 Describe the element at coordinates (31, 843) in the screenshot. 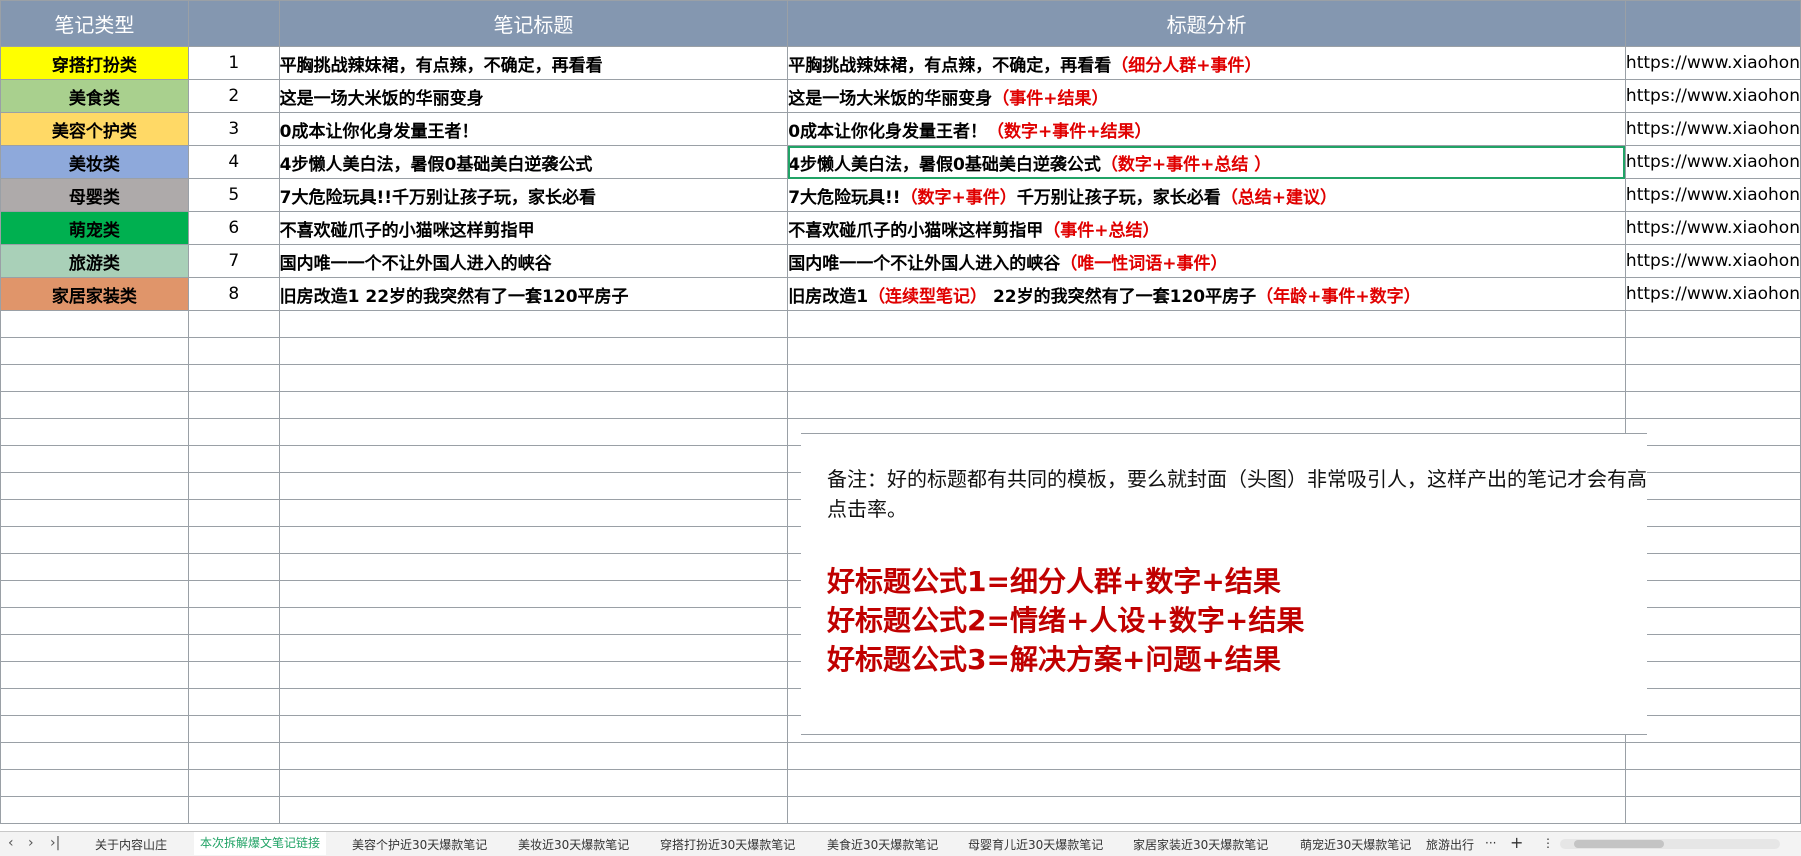

I see `next-sheet-icon: ›` at that location.